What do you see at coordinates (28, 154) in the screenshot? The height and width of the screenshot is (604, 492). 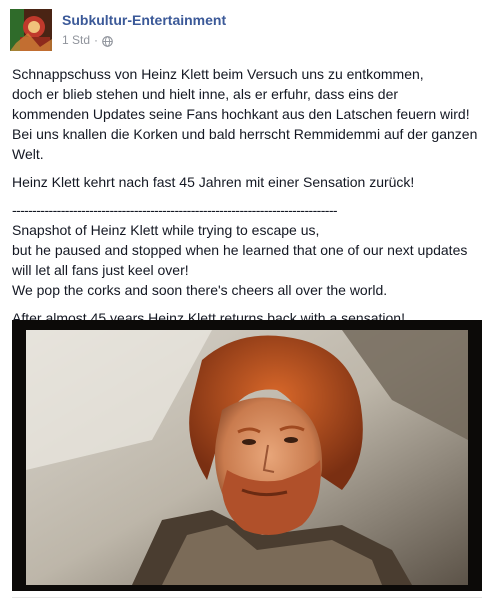 I see `post-text-line: Welt.` at bounding box center [28, 154].